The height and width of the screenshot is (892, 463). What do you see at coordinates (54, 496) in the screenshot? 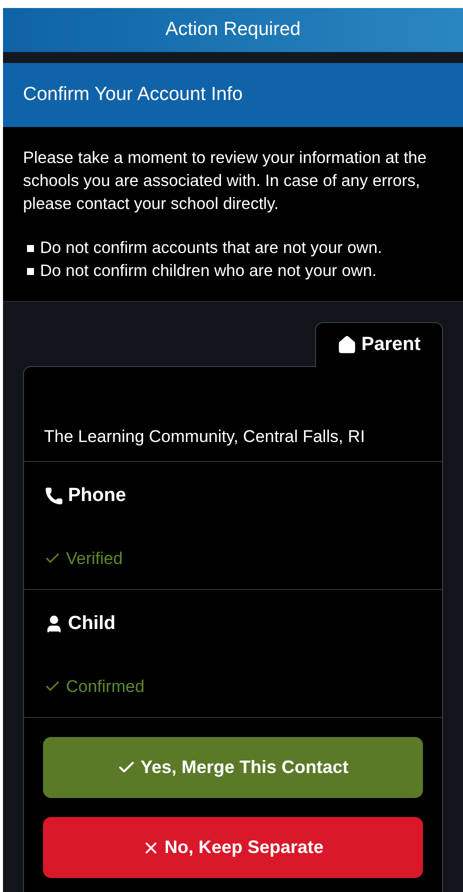
I see `phone-icon` at bounding box center [54, 496].